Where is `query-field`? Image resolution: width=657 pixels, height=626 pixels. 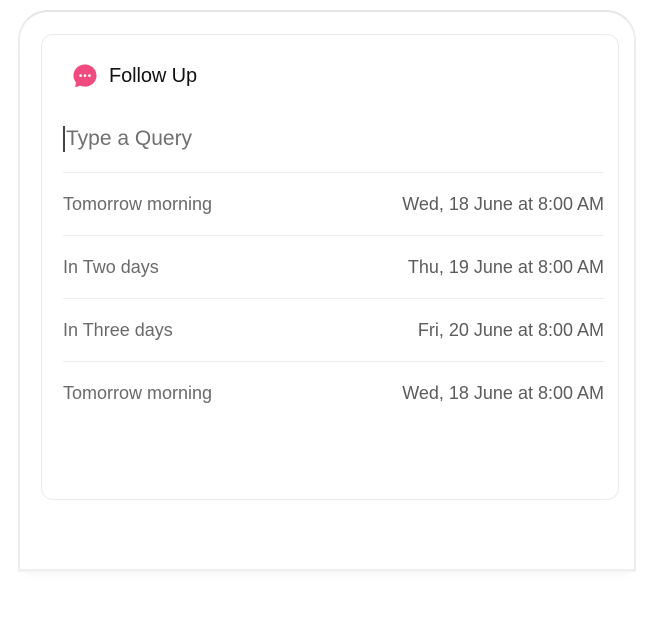 query-field is located at coordinates (333, 148).